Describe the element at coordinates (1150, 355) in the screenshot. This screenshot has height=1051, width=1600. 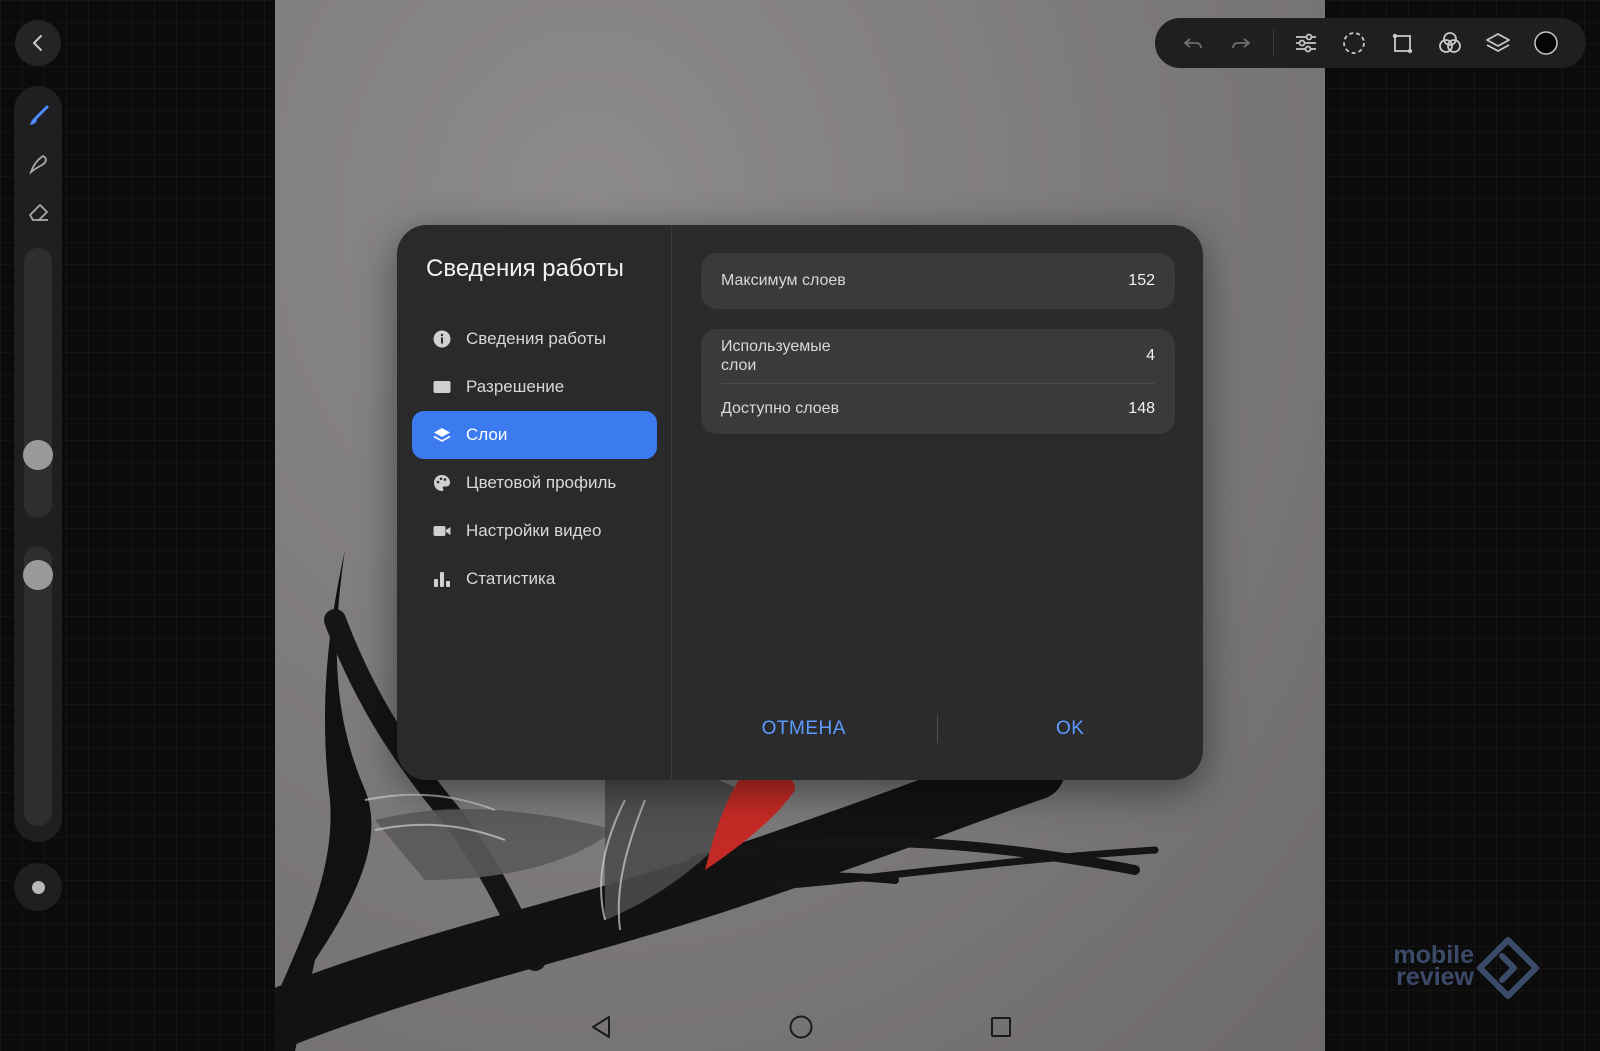
I see `used-layers-value: 4` at that location.